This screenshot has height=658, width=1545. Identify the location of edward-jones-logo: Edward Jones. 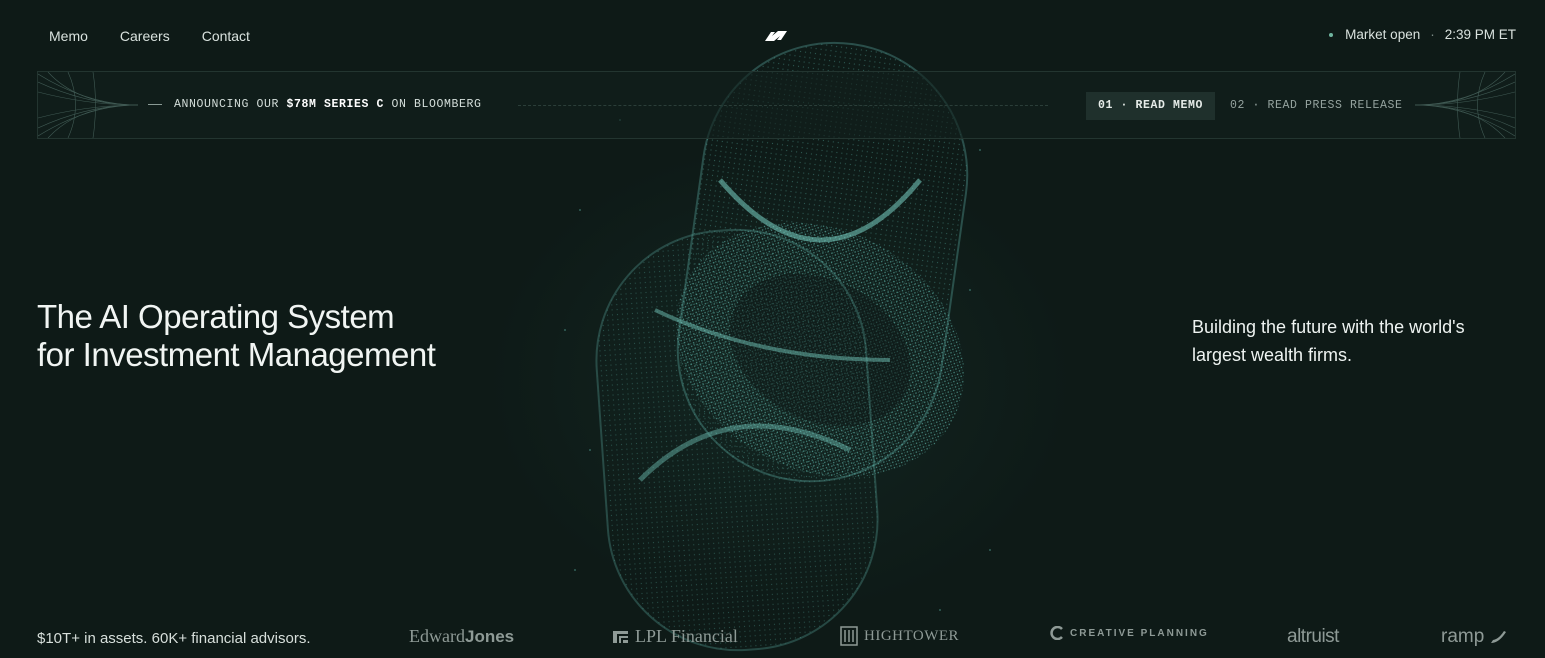
(461, 636).